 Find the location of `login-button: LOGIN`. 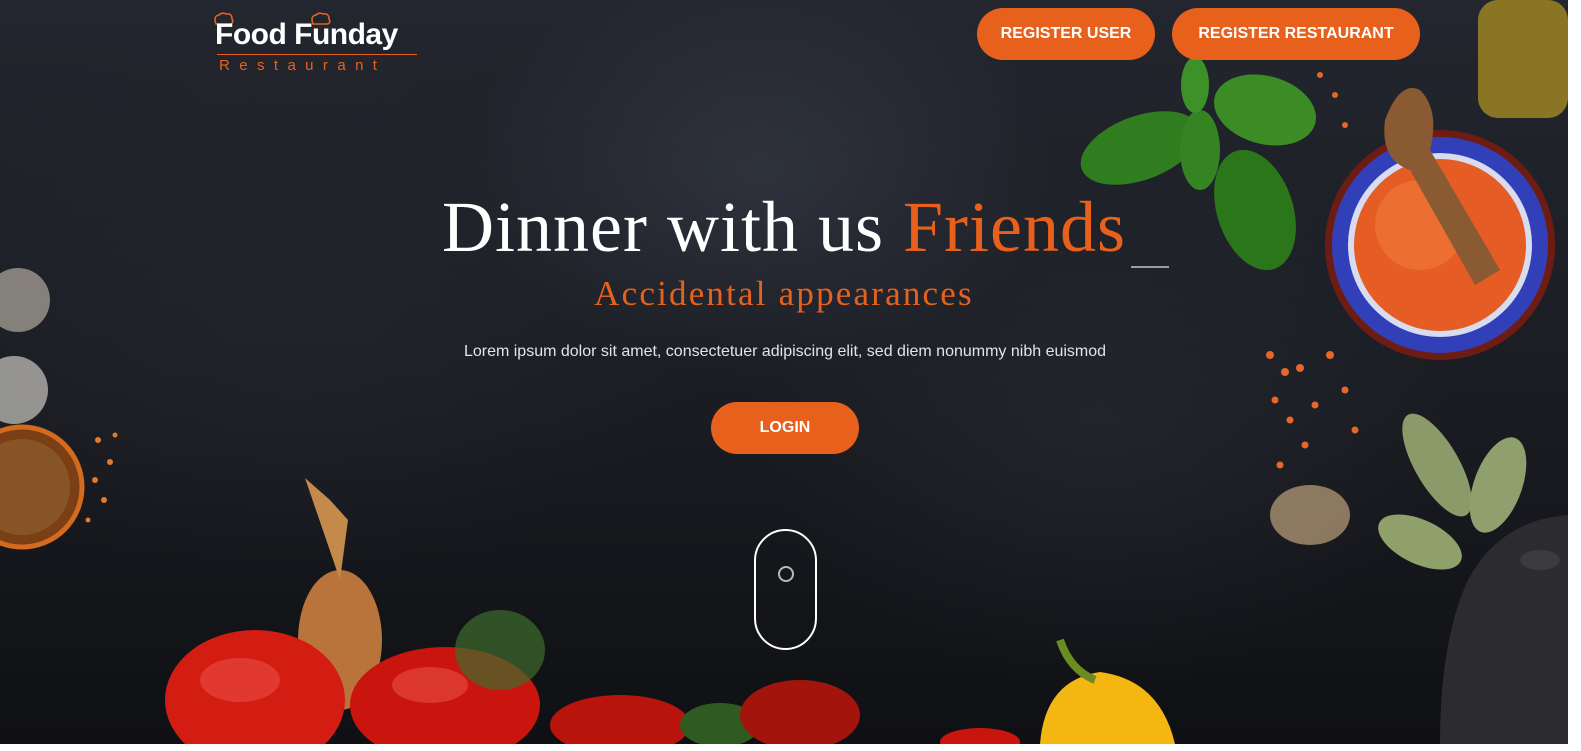

login-button: LOGIN is located at coordinates (785, 428).